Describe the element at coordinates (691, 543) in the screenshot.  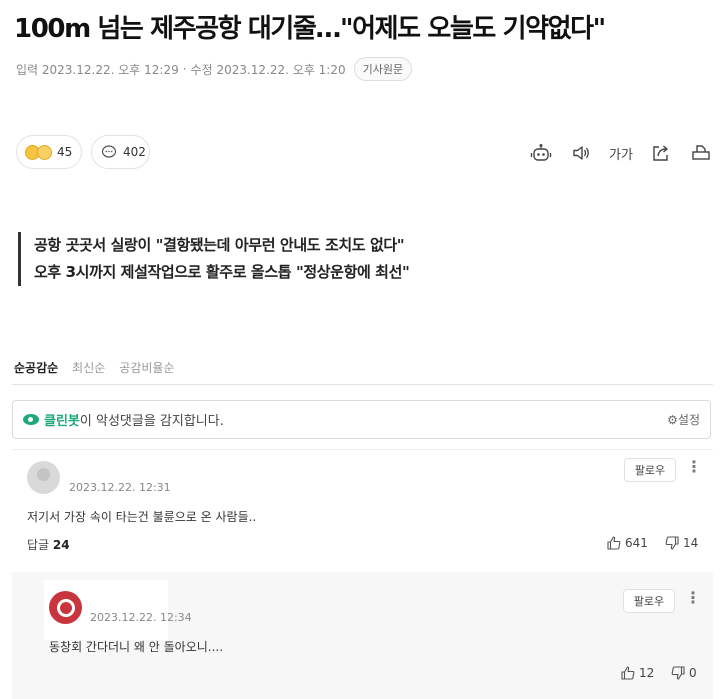
I see `dislike-count: 14` at that location.